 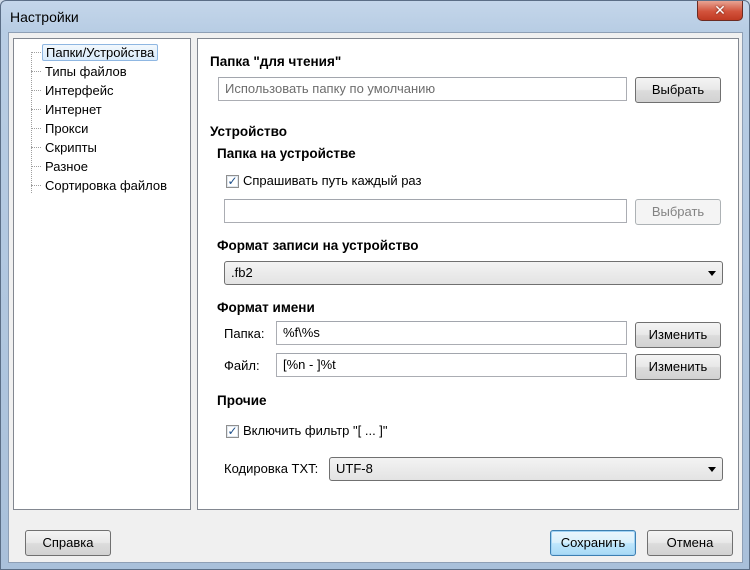 What do you see at coordinates (678, 335) in the screenshot?
I see `folder-pattern-change-button: Изменить` at bounding box center [678, 335].